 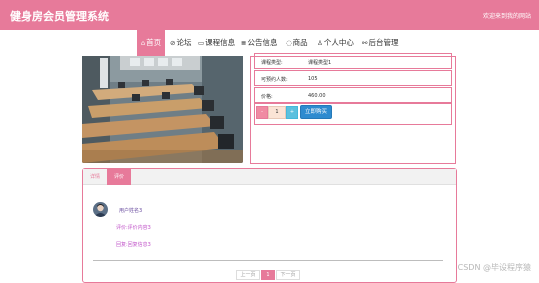 I want to click on welcome-text: 欢迎来到我的网站, so click(x=506, y=16).